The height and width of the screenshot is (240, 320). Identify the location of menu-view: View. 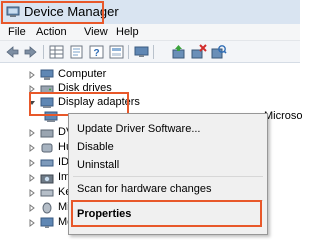
(96, 32).